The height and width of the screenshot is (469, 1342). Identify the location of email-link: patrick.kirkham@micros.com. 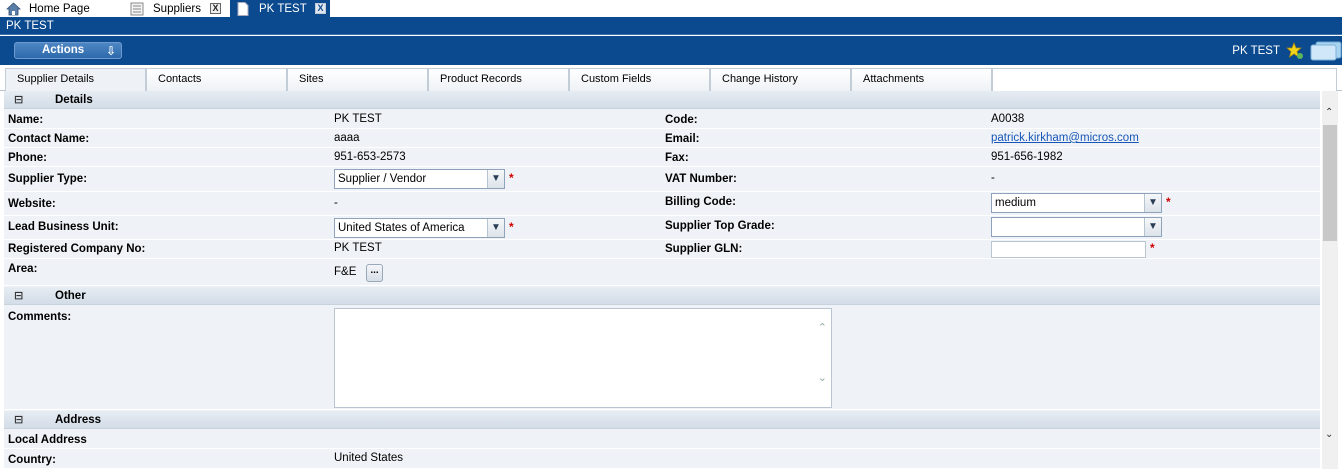
(1065, 138).